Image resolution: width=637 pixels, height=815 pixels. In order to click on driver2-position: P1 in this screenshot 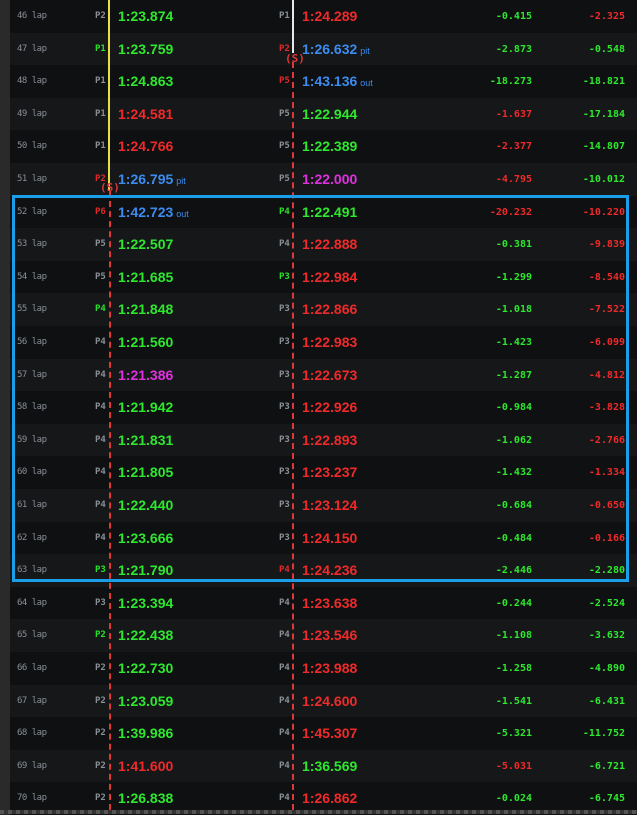, I will do `click(284, 16)`.